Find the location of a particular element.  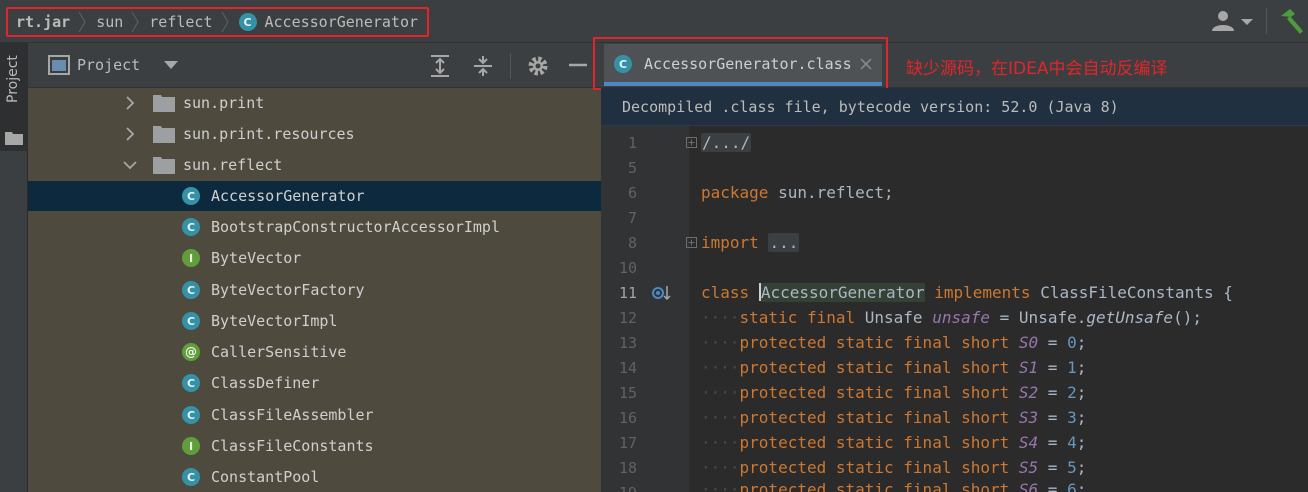

code-line-6: package sun.reflect; is located at coordinates (797, 192).